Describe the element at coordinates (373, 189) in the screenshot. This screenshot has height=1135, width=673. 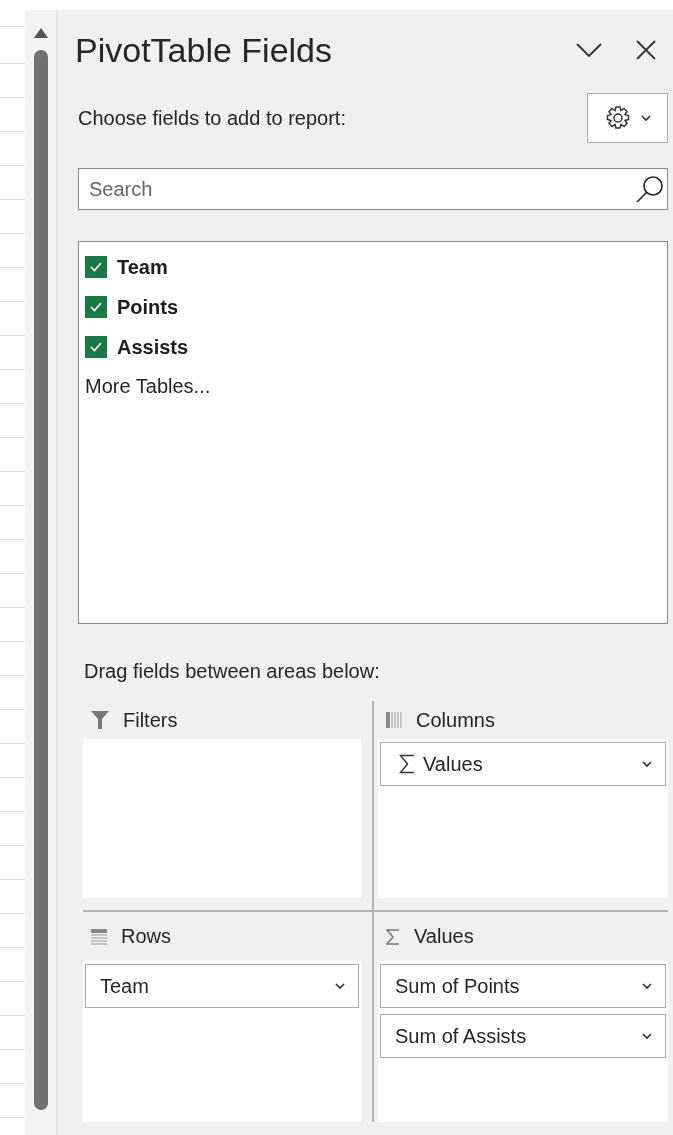
I see `search-field: Search` at that location.